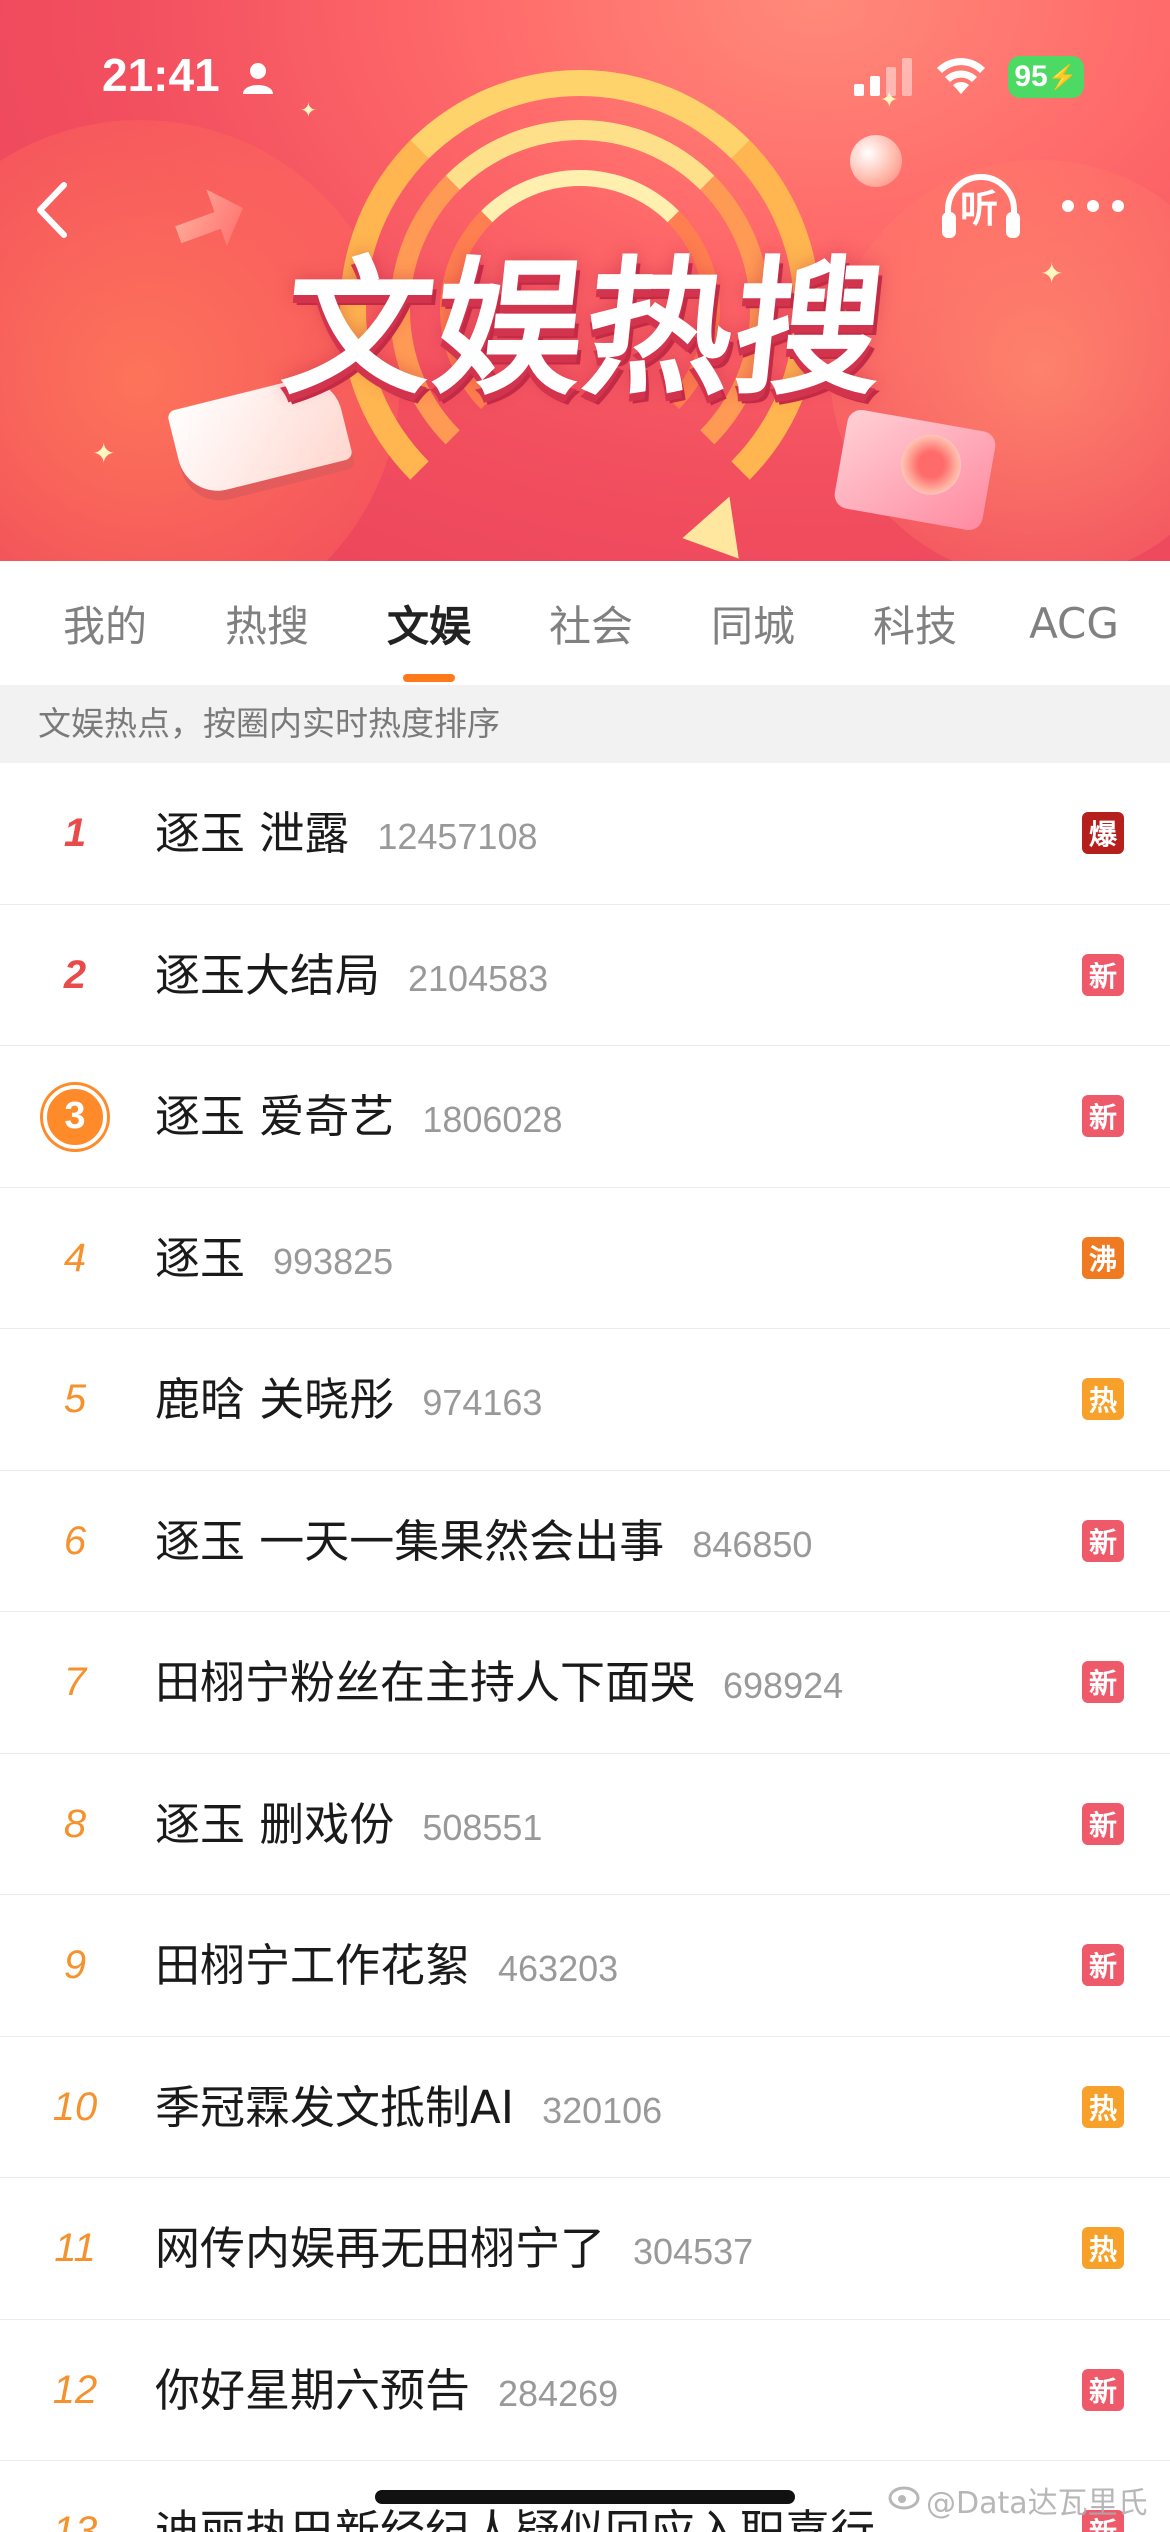  I want to click on hot-search-row: 1 逐玉 泄露 12457108 爆, so click(585, 834).